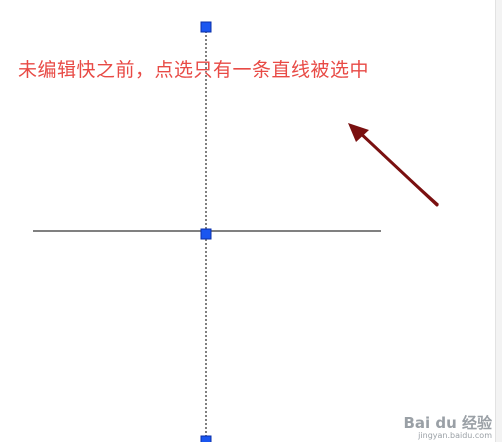 This screenshot has width=502, height=442. I want to click on grip-top, so click(206, 27).